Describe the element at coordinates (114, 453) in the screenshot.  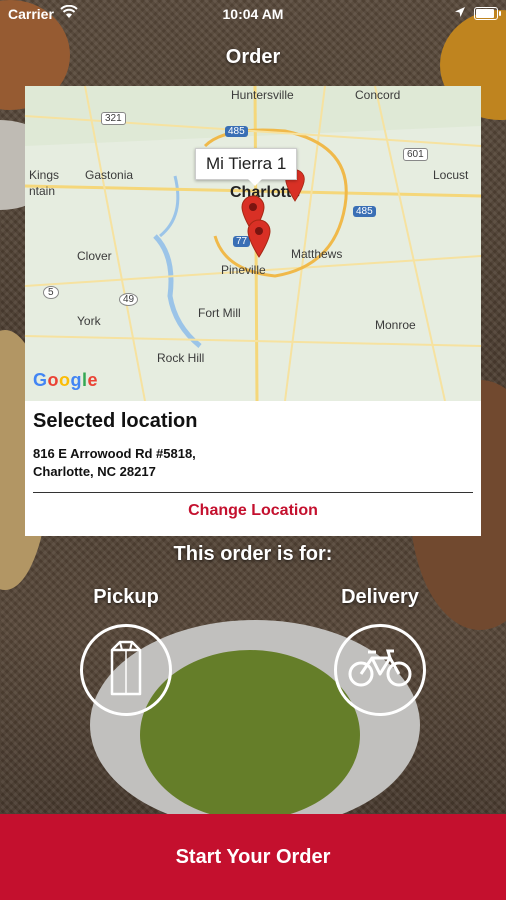
I see `address-line-1: 816 E Arrowood Rd #5818,` at that location.